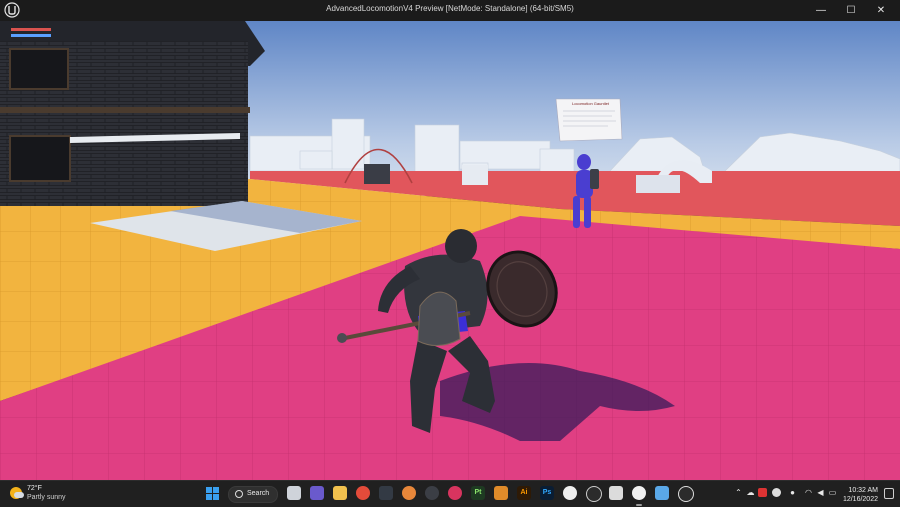 The height and width of the screenshot is (507, 900). What do you see at coordinates (46, 497) in the screenshot?
I see `weather-condition: Partly sunny` at bounding box center [46, 497].